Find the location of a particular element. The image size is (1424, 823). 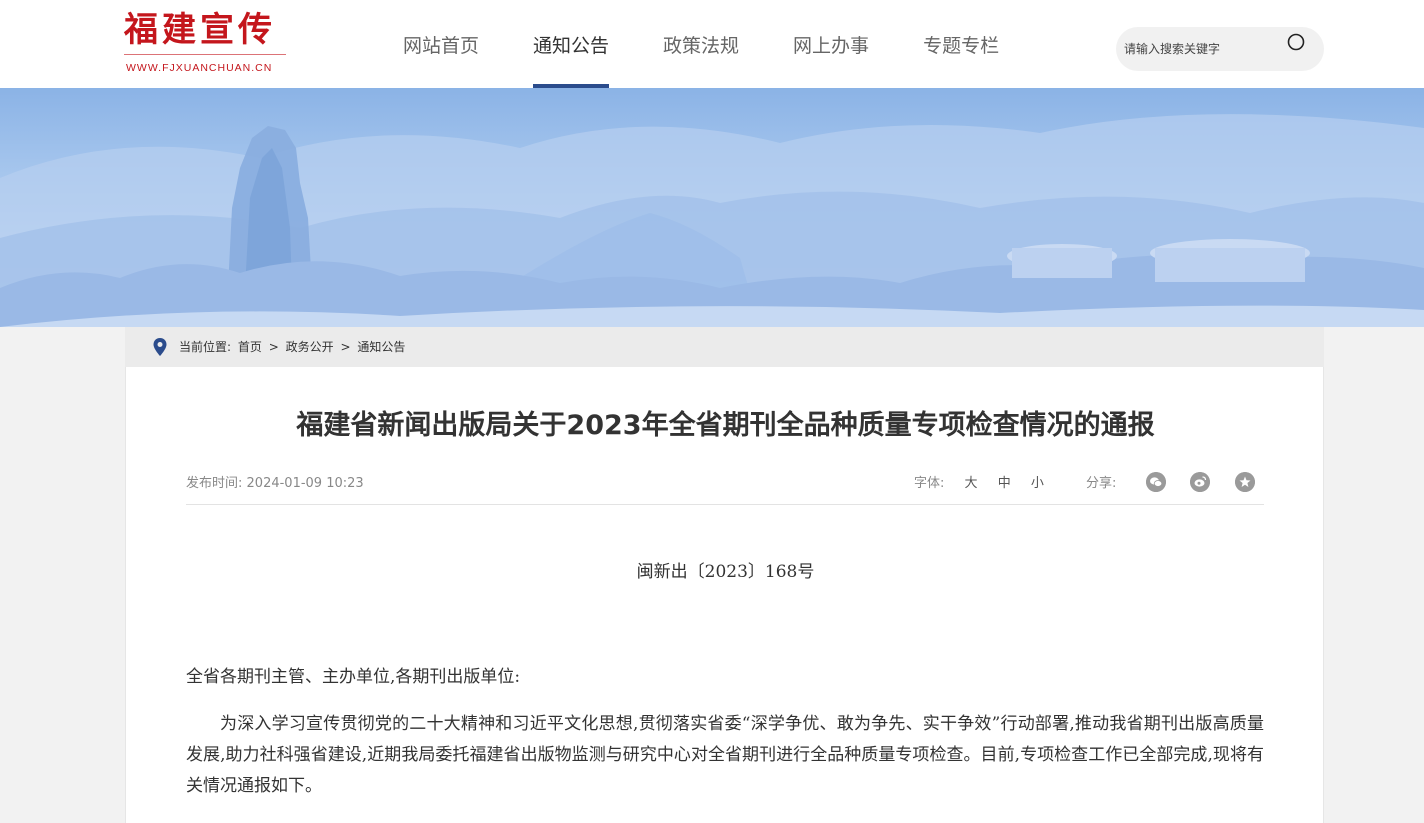

nav-item-special-topics: 专题专栏 is located at coordinates (961, 44).